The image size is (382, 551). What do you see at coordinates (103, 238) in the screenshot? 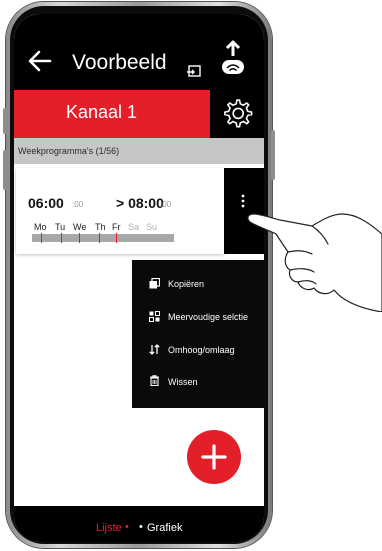
I see `week-timeline-bar` at bounding box center [103, 238].